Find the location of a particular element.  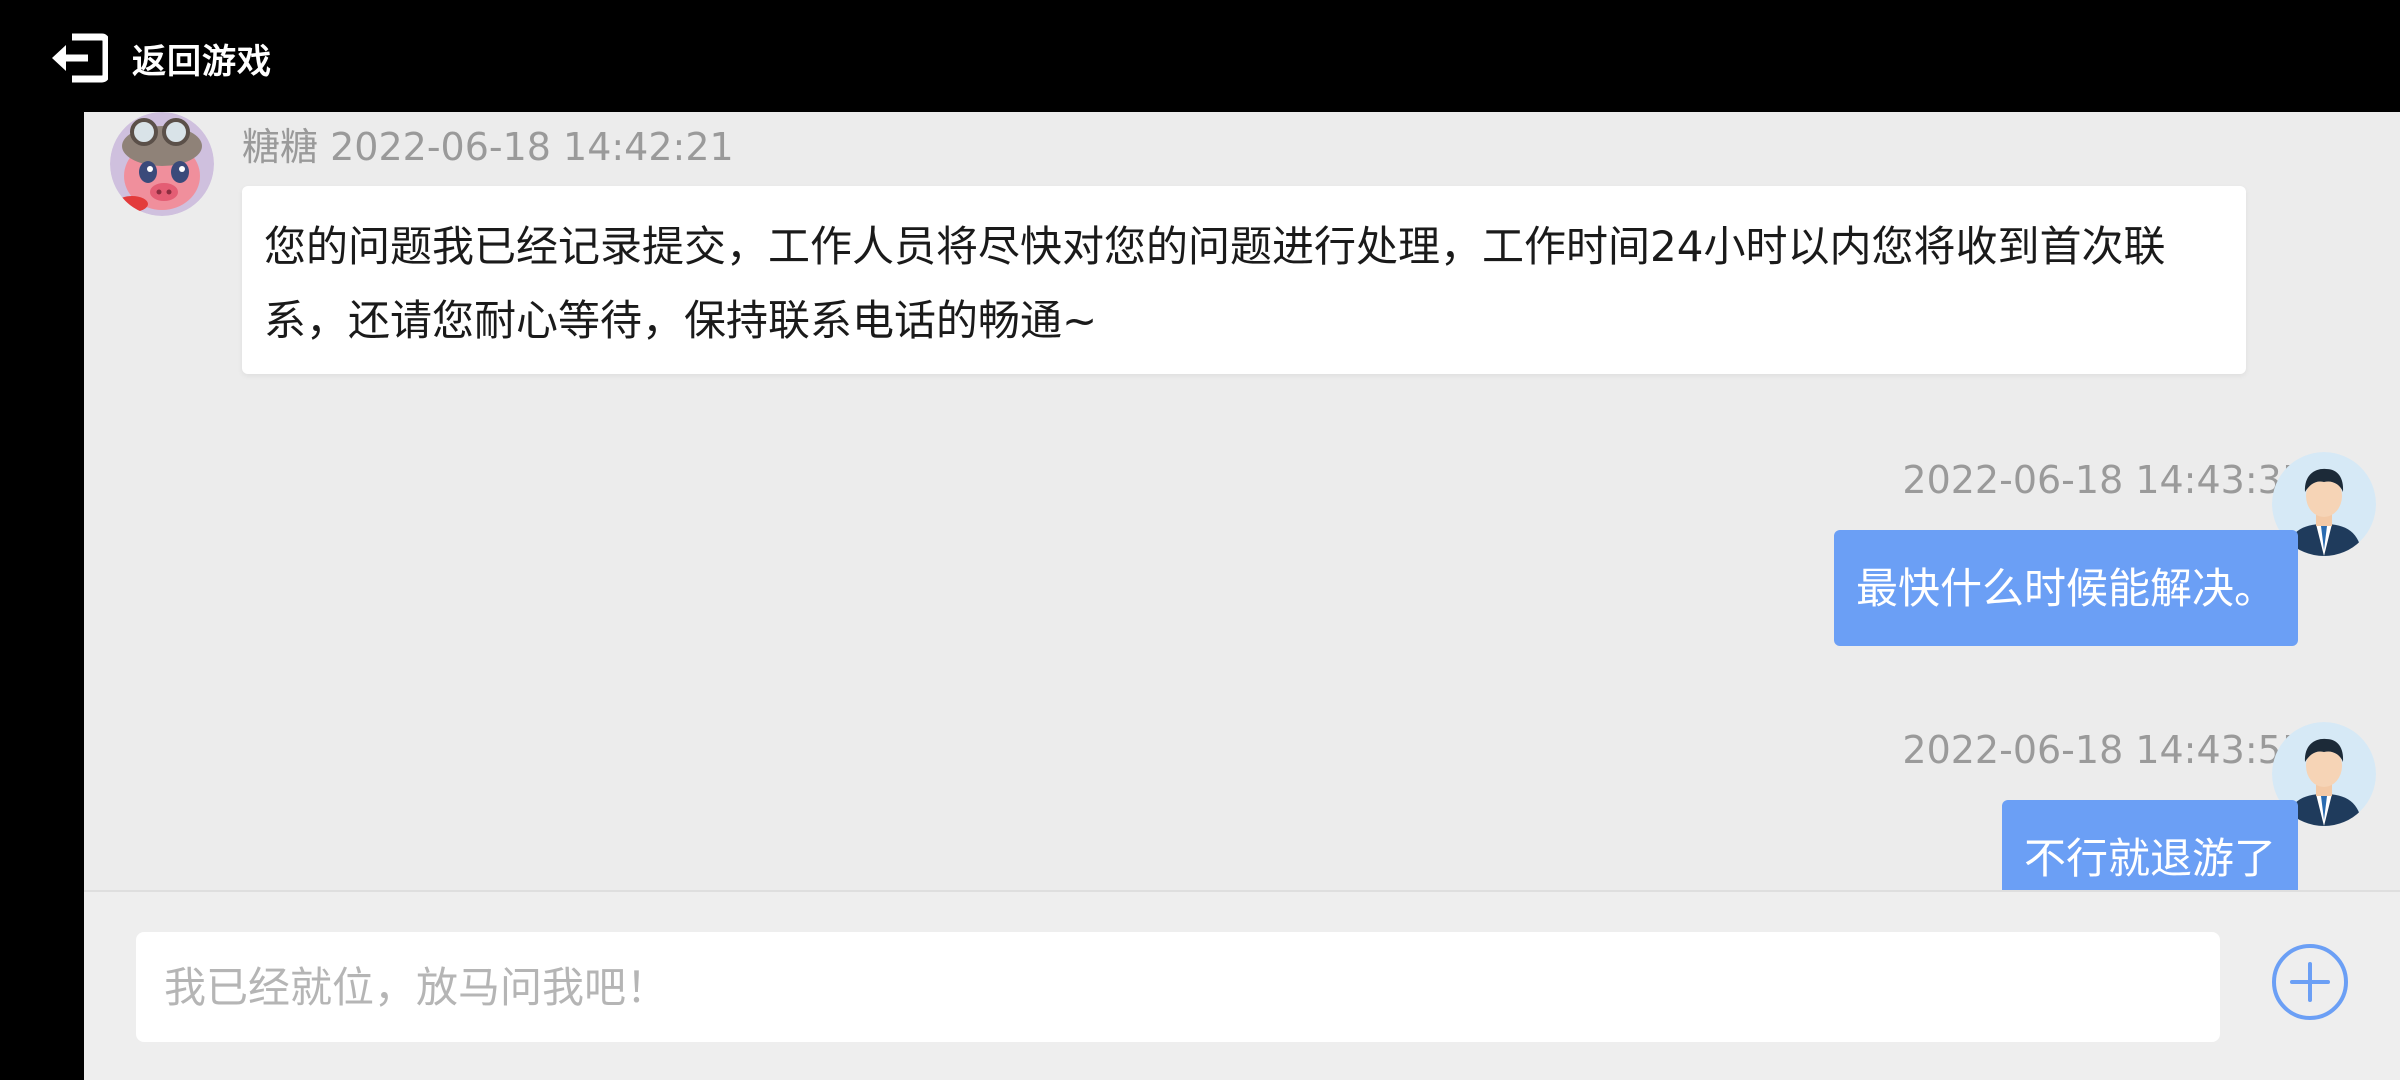

back-to-game-button: 返回游戏 is located at coordinates (161, 58).